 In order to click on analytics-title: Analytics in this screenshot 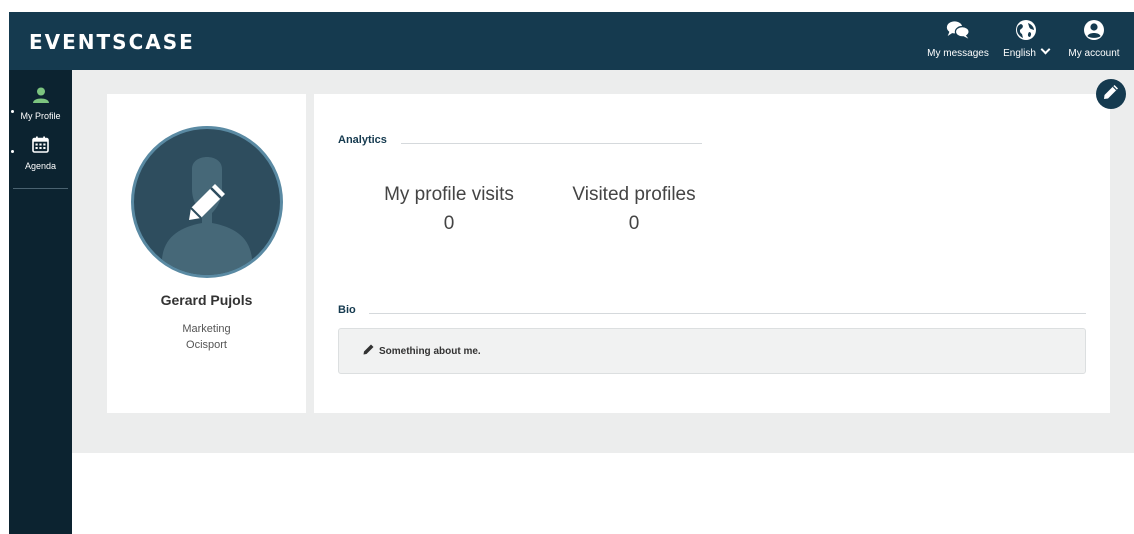, I will do `click(362, 140)`.